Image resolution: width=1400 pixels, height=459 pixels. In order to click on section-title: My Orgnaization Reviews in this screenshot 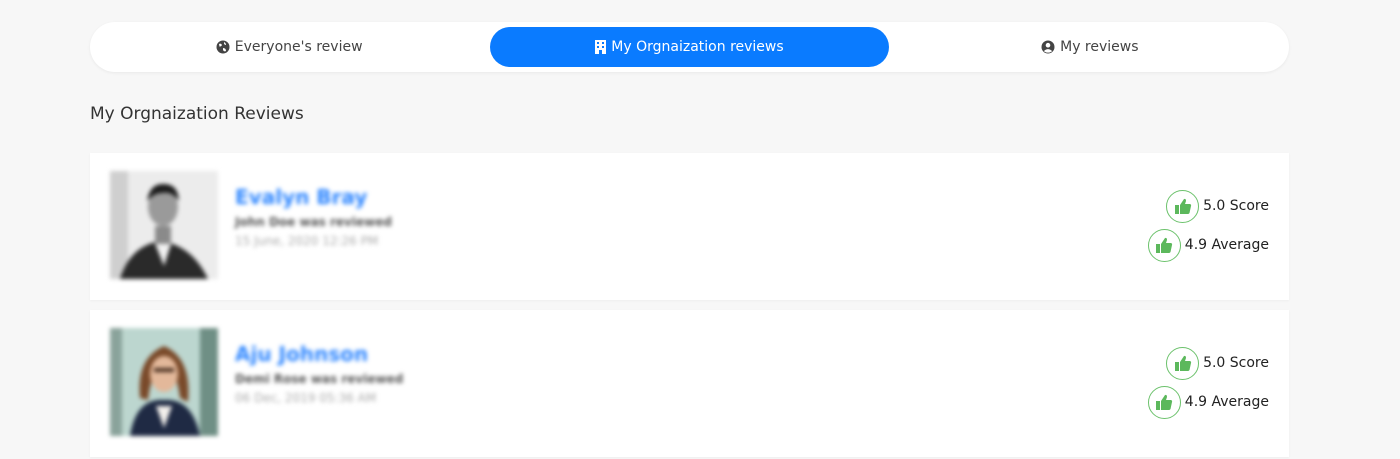, I will do `click(197, 114)`.